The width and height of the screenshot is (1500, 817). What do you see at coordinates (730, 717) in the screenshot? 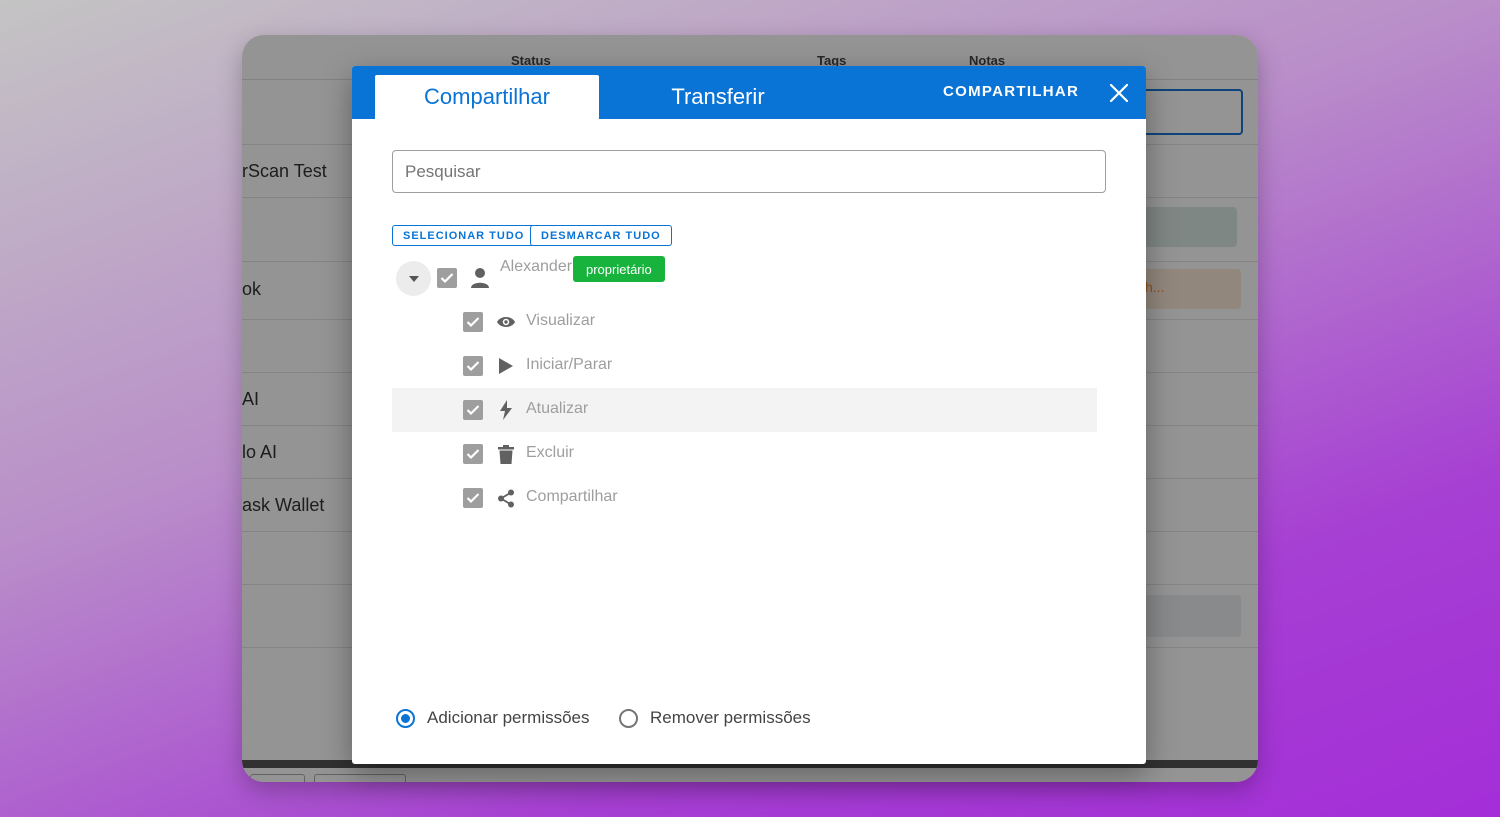
I see `radio-label: Remover permissões` at bounding box center [730, 717].